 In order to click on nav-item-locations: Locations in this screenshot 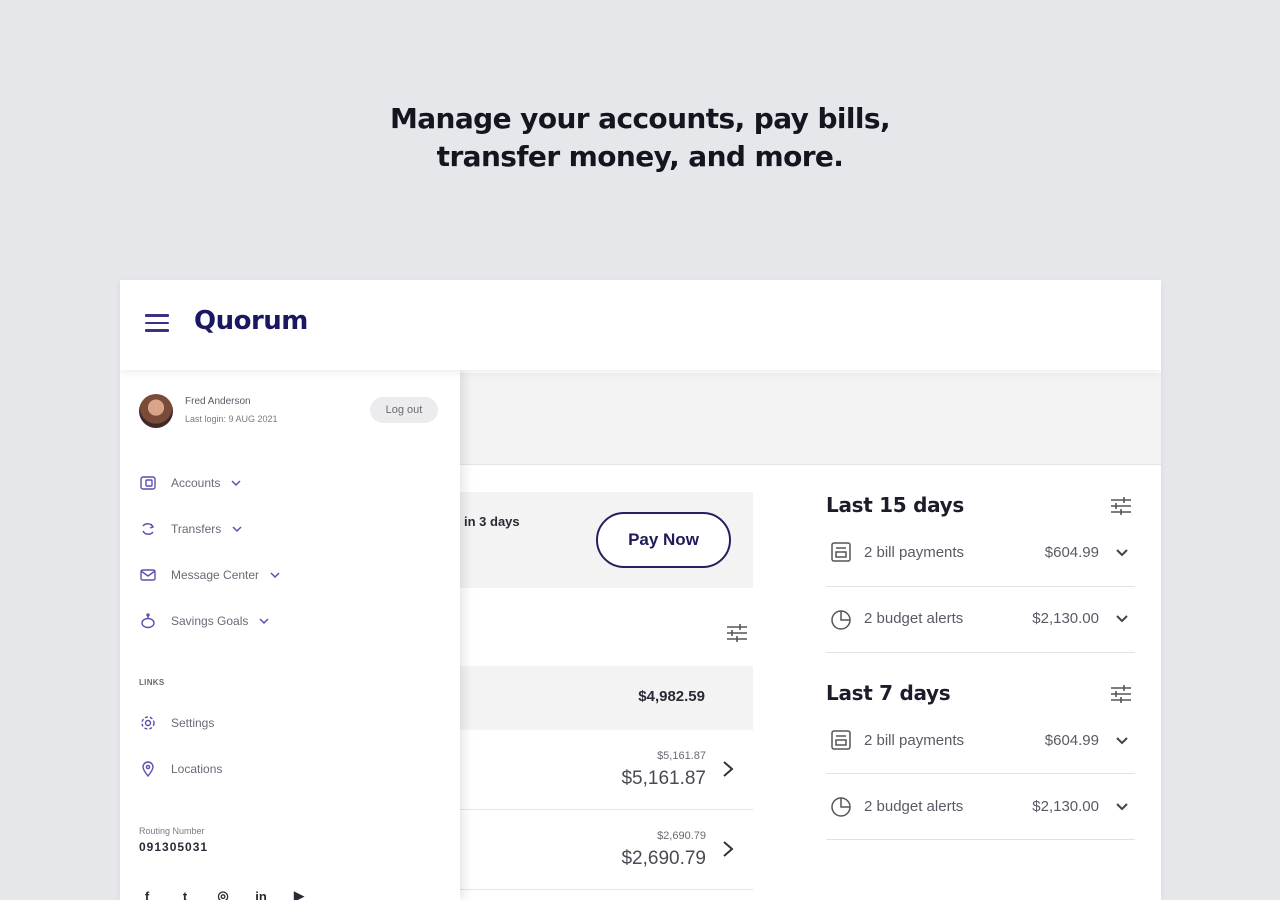, I will do `click(180, 769)`.